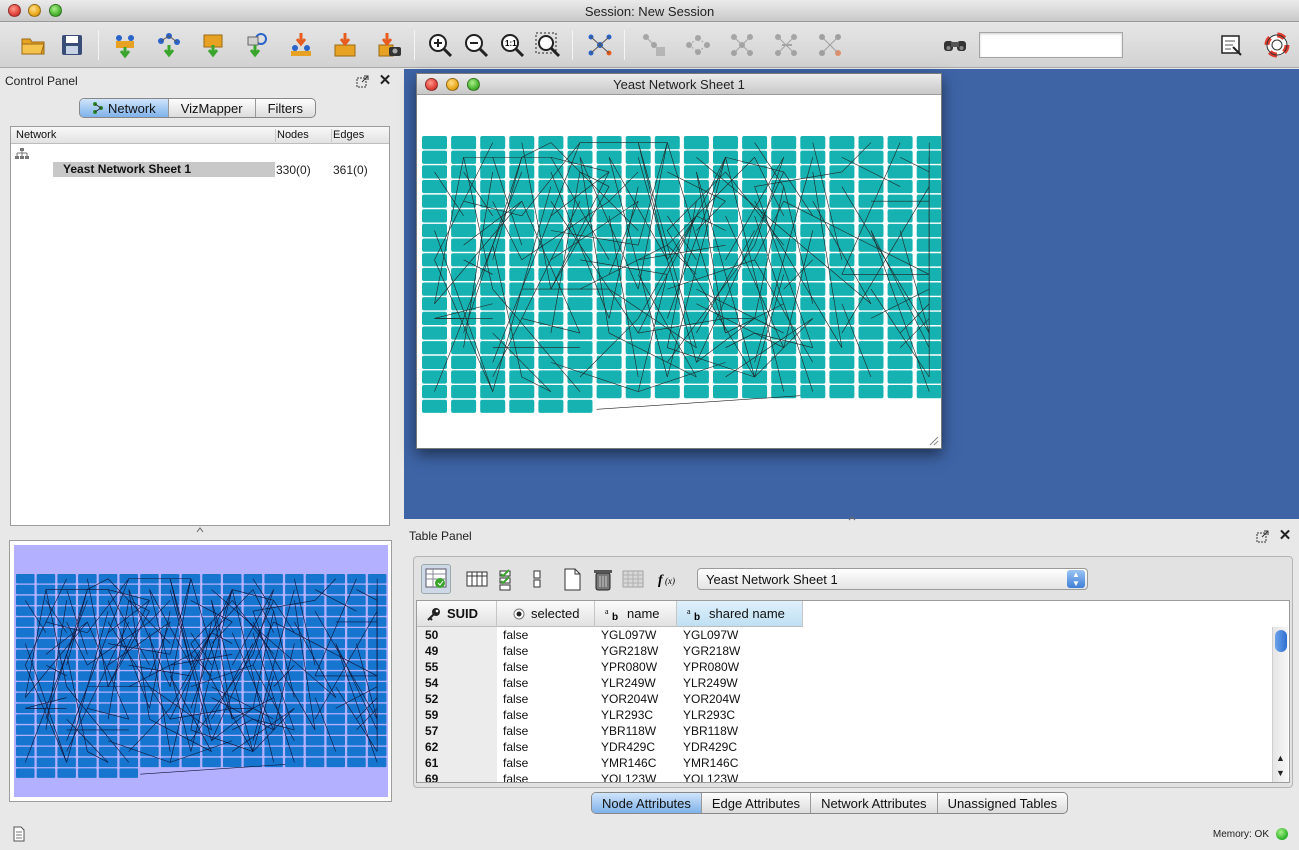 The image size is (1299, 850). What do you see at coordinates (698, 45) in the screenshot?
I see `hide-selected-icon` at bounding box center [698, 45].